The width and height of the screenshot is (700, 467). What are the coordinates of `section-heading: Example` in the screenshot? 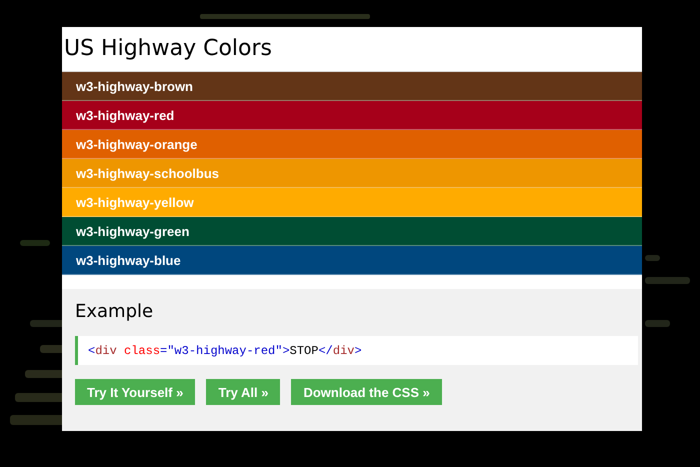 It's located at (114, 311).